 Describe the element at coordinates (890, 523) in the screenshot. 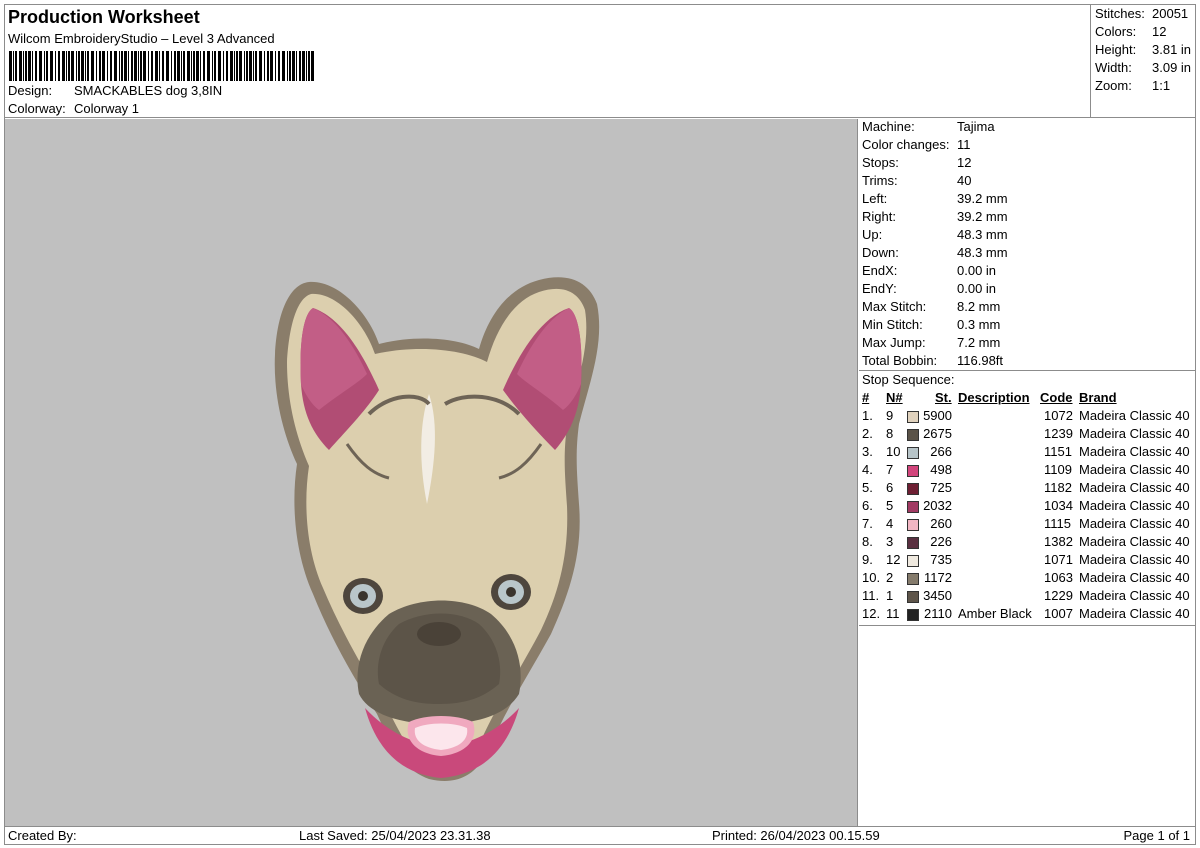

I see `needle-number: 4` at that location.